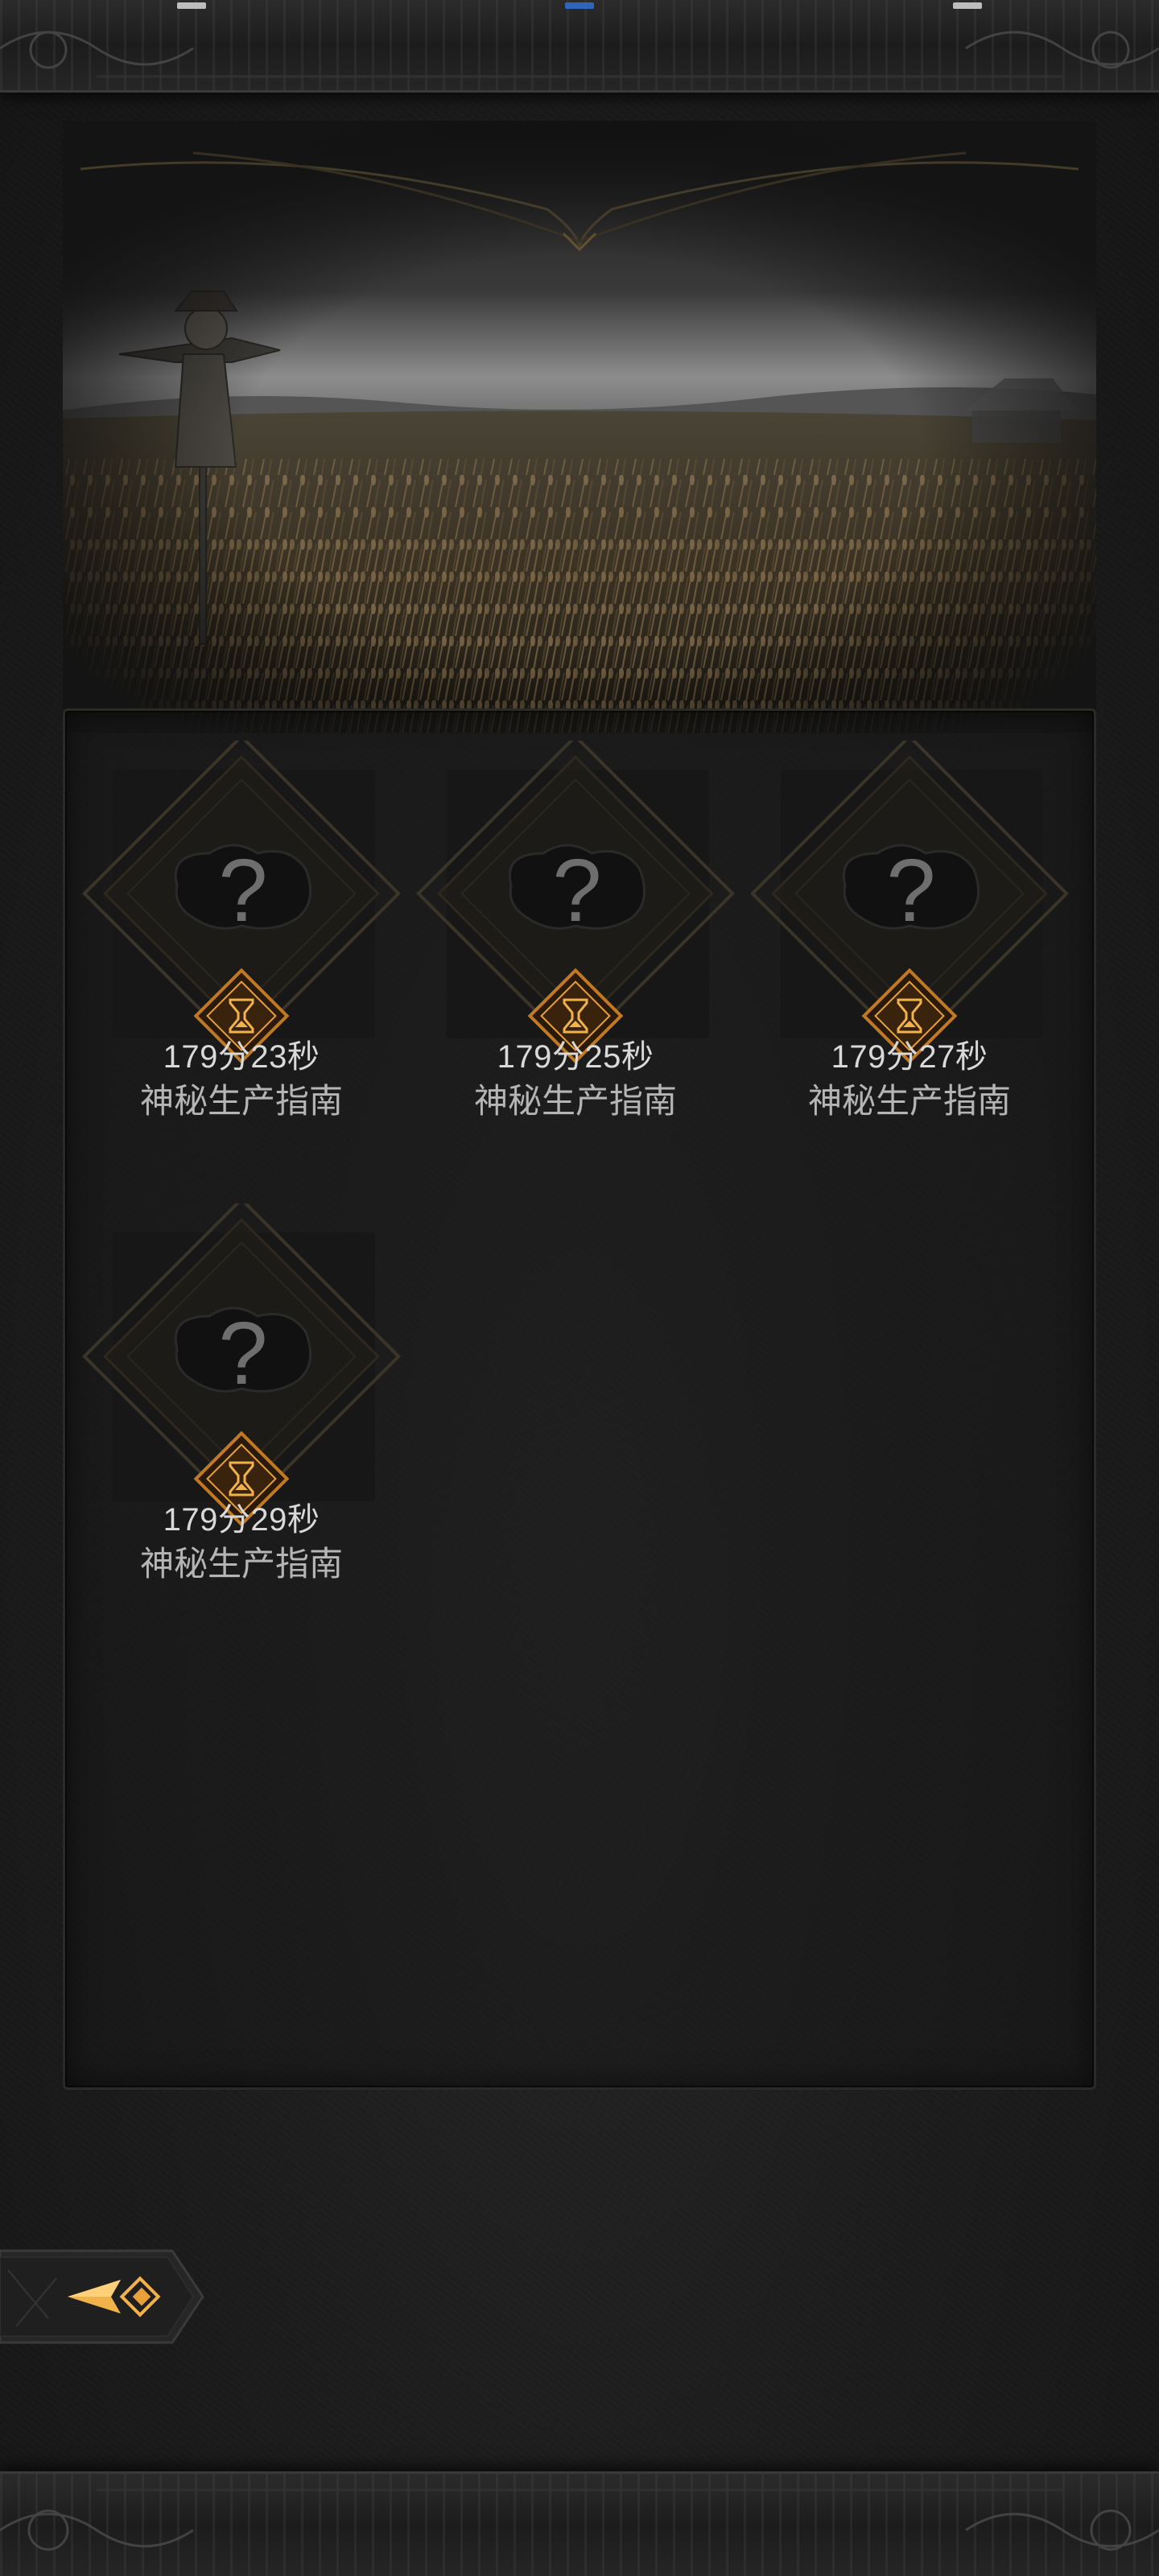 The image size is (1159, 2576). I want to click on arrow-left-icon, so click(102, 2296).